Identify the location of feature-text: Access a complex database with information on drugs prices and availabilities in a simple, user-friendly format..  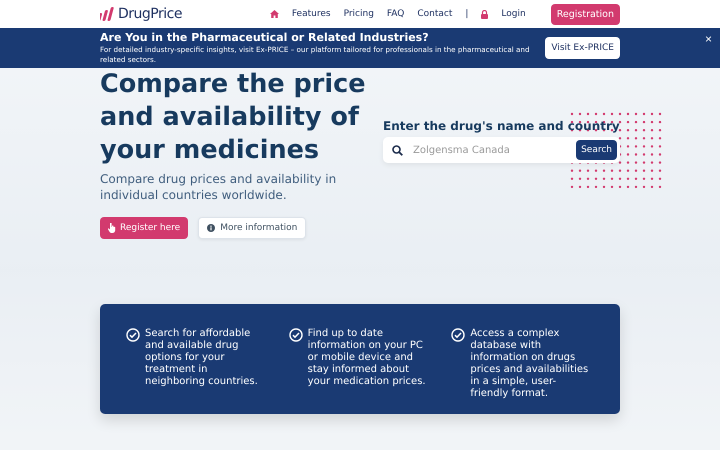
(530, 364).